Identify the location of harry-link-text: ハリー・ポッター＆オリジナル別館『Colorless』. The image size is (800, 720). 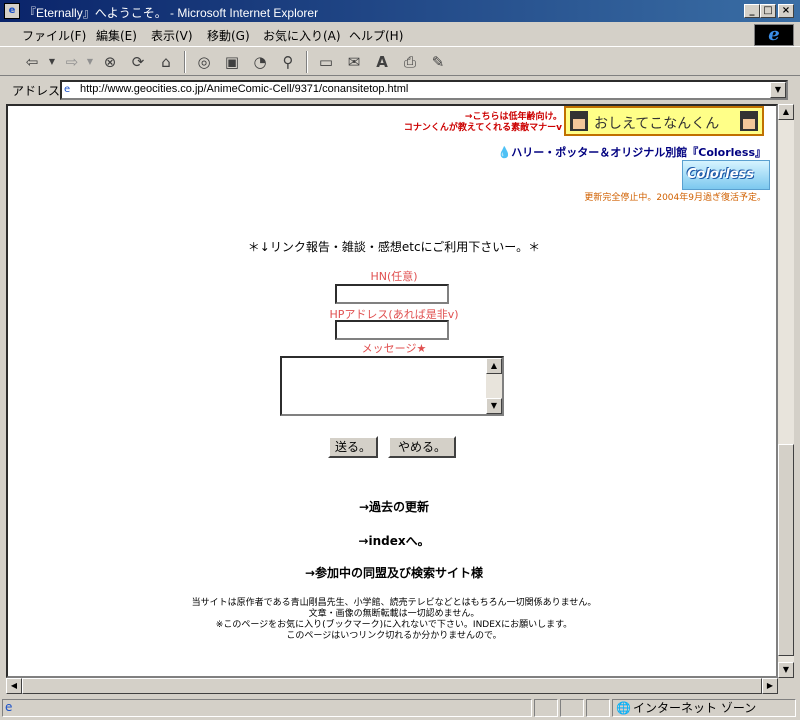
(638, 152).